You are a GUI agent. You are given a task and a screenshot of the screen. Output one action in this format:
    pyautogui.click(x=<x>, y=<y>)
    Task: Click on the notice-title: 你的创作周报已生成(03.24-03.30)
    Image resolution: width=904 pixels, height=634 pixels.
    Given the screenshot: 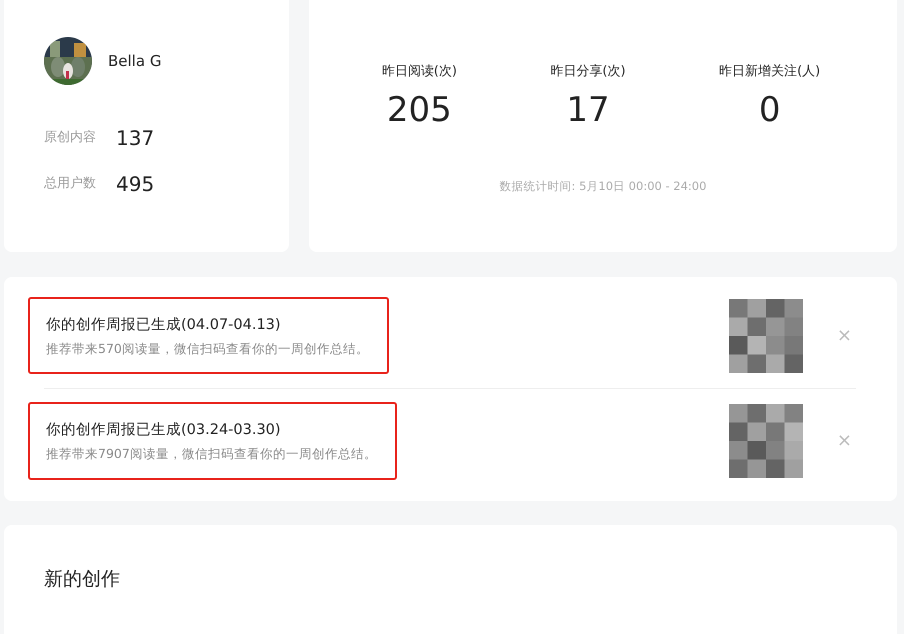 What is the action you would take?
    pyautogui.click(x=164, y=430)
    